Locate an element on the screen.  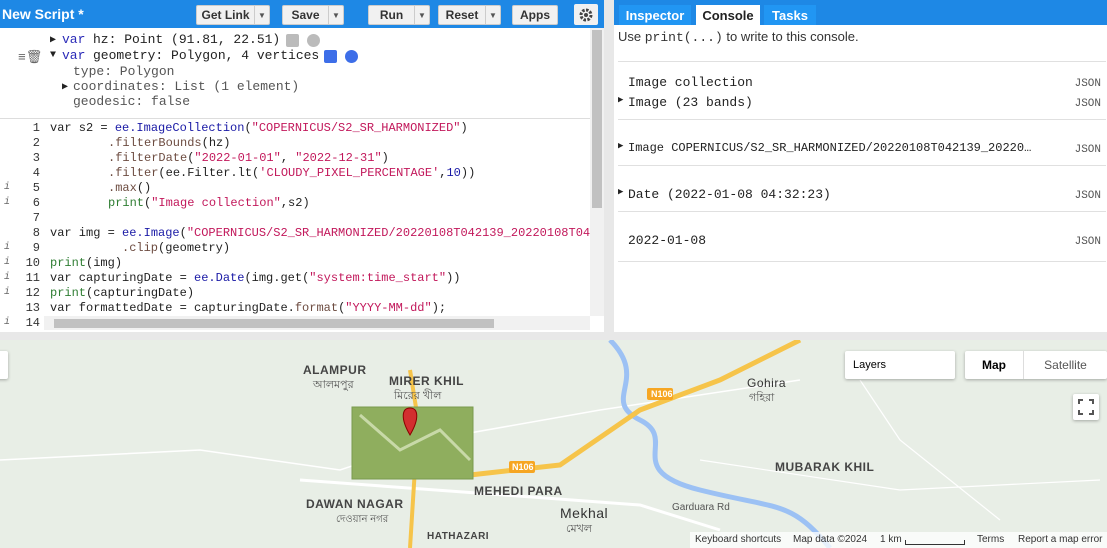
inspector-line: geodesic: false is located at coordinates (132, 101).